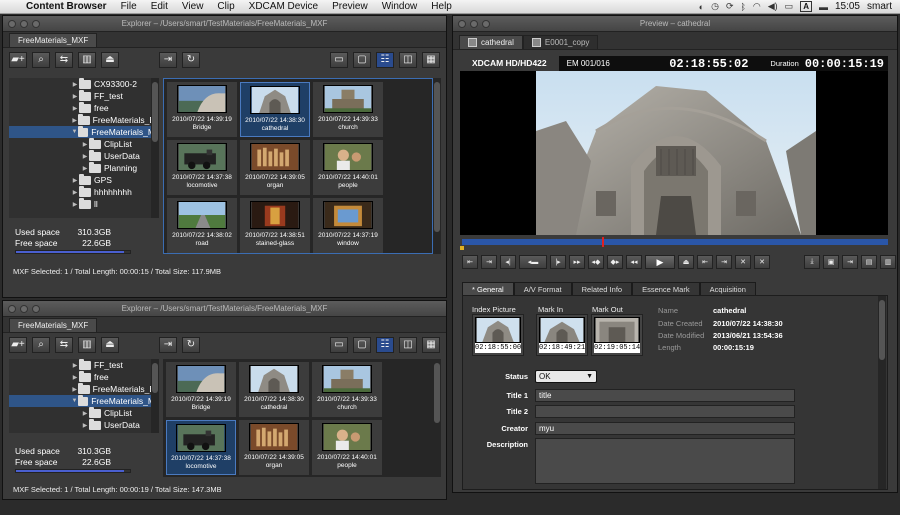 Image resolution: width=900 pixels, height=515 pixels. What do you see at coordinates (18, 60) in the screenshot?
I see `new-folder-button: ▰+` at bounding box center [18, 60].